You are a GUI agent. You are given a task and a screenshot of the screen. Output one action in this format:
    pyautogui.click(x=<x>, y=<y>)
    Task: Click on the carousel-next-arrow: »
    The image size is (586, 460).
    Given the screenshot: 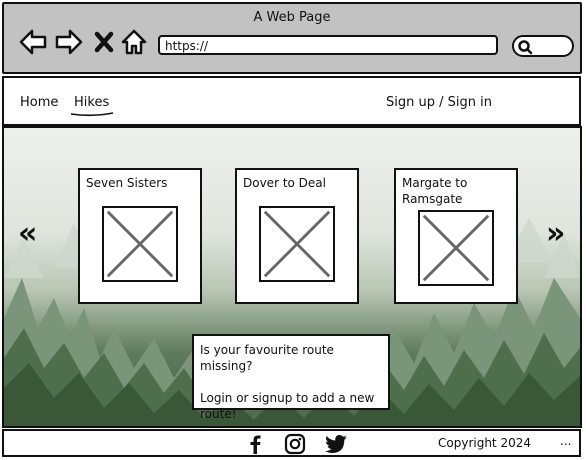 What is the action you would take?
    pyautogui.click(x=555, y=233)
    